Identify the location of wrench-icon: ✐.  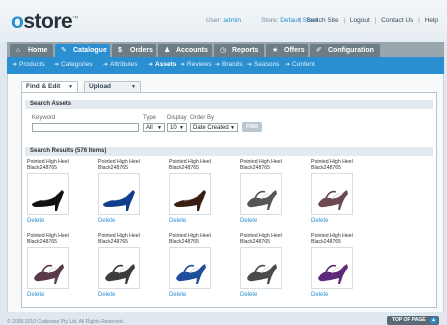
(319, 50).